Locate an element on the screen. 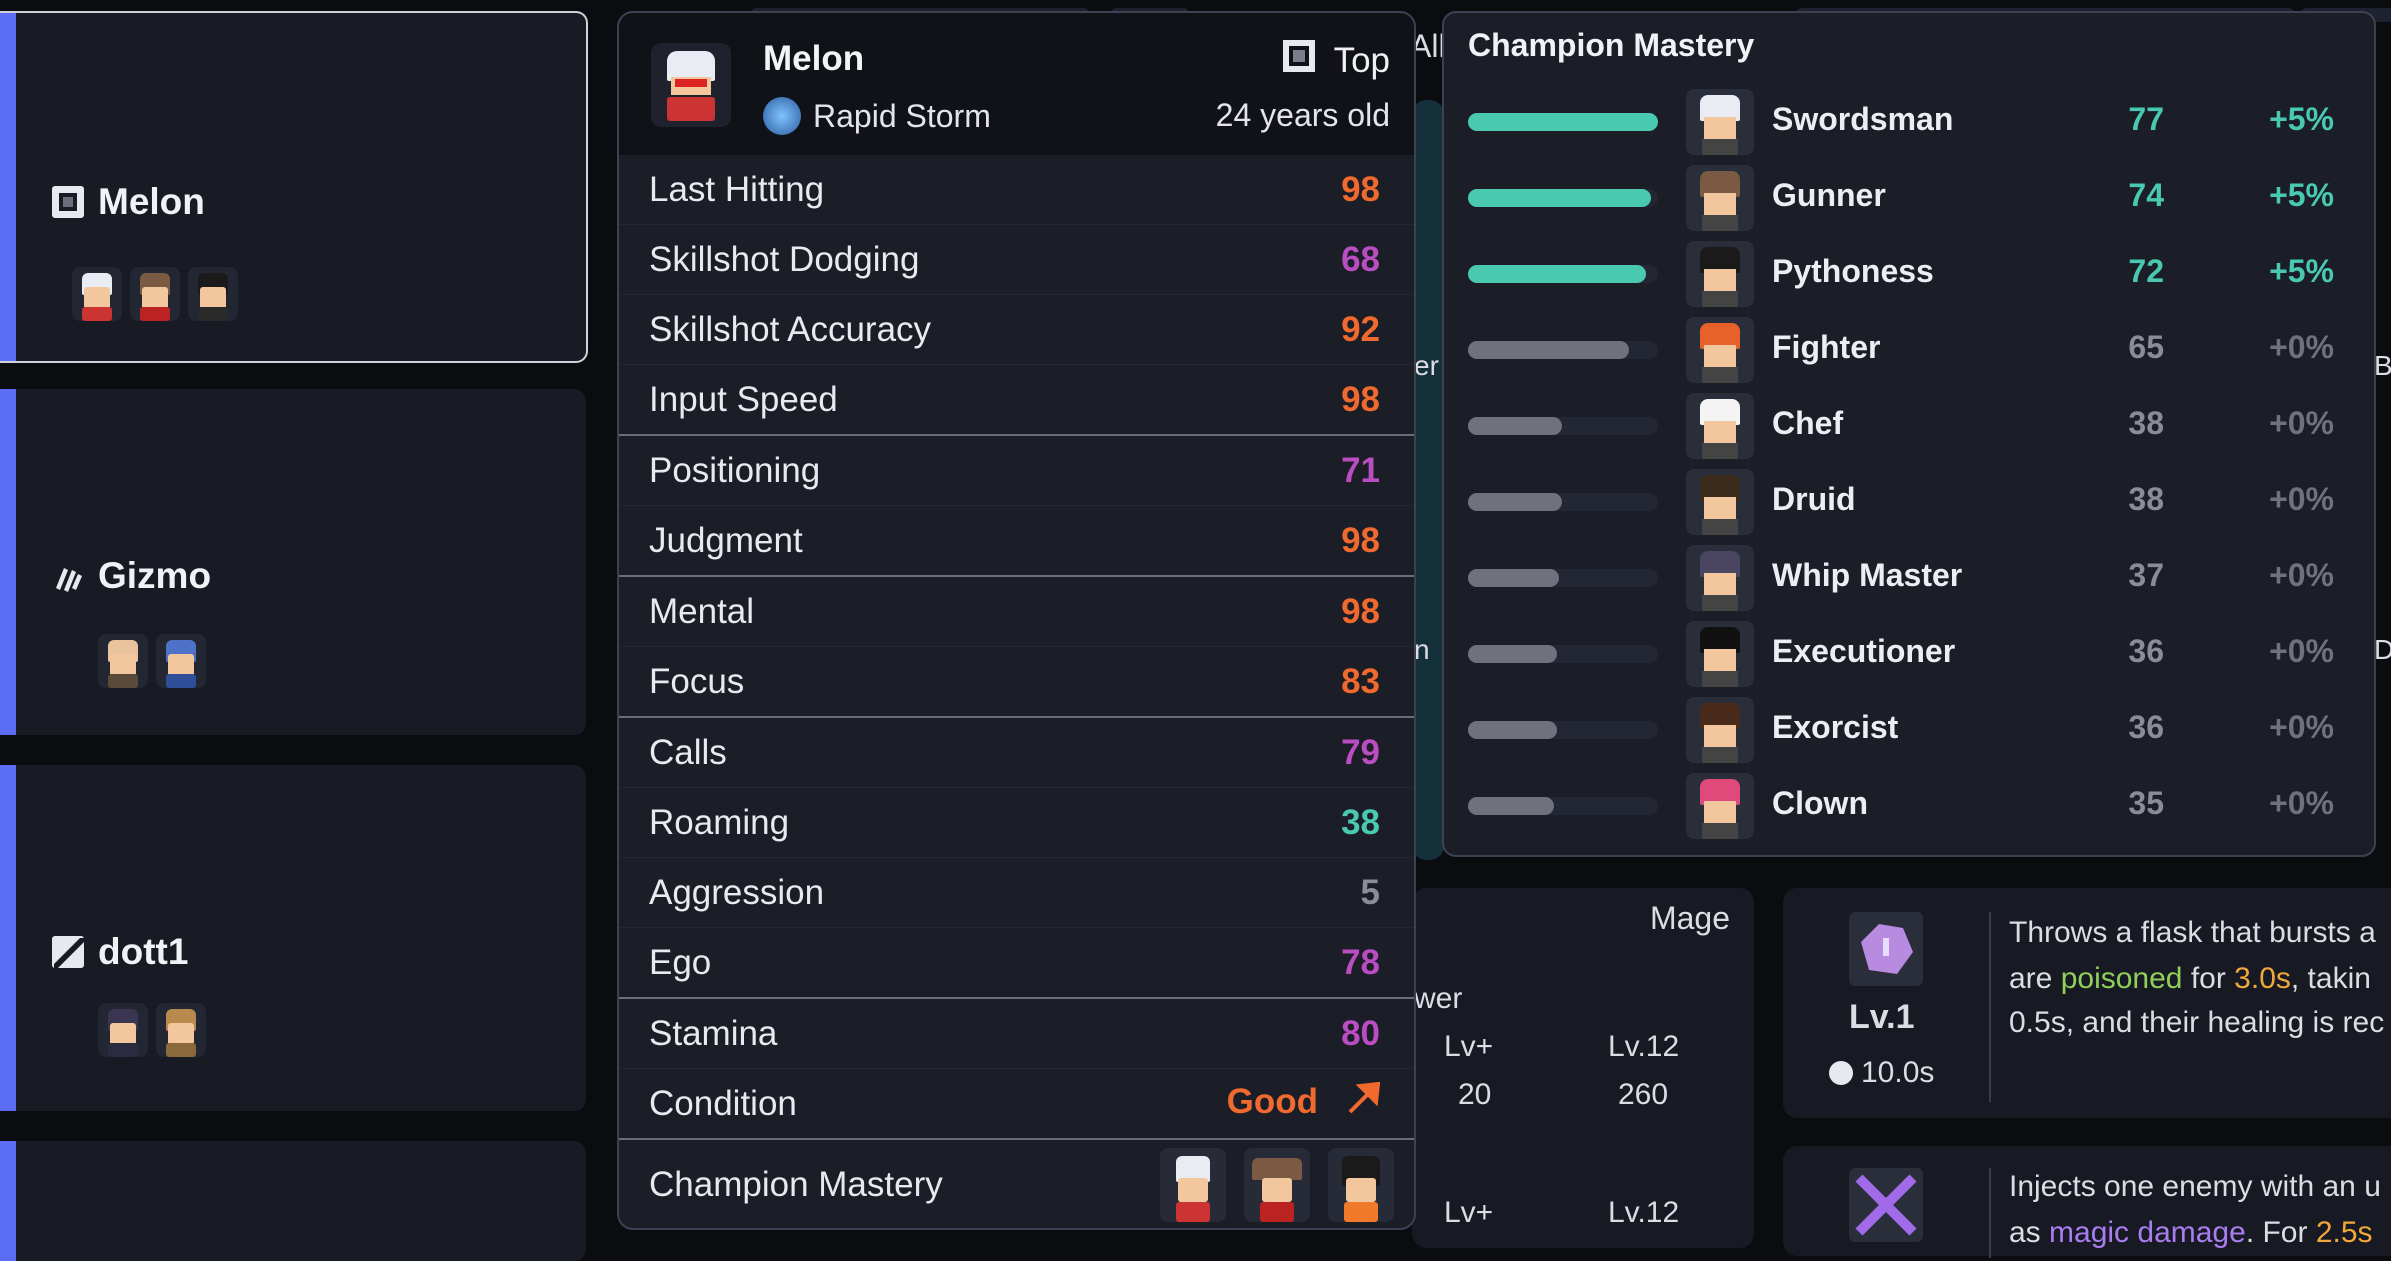 The width and height of the screenshot is (2391, 1261). monk-avatar is located at coordinates (123, 661).